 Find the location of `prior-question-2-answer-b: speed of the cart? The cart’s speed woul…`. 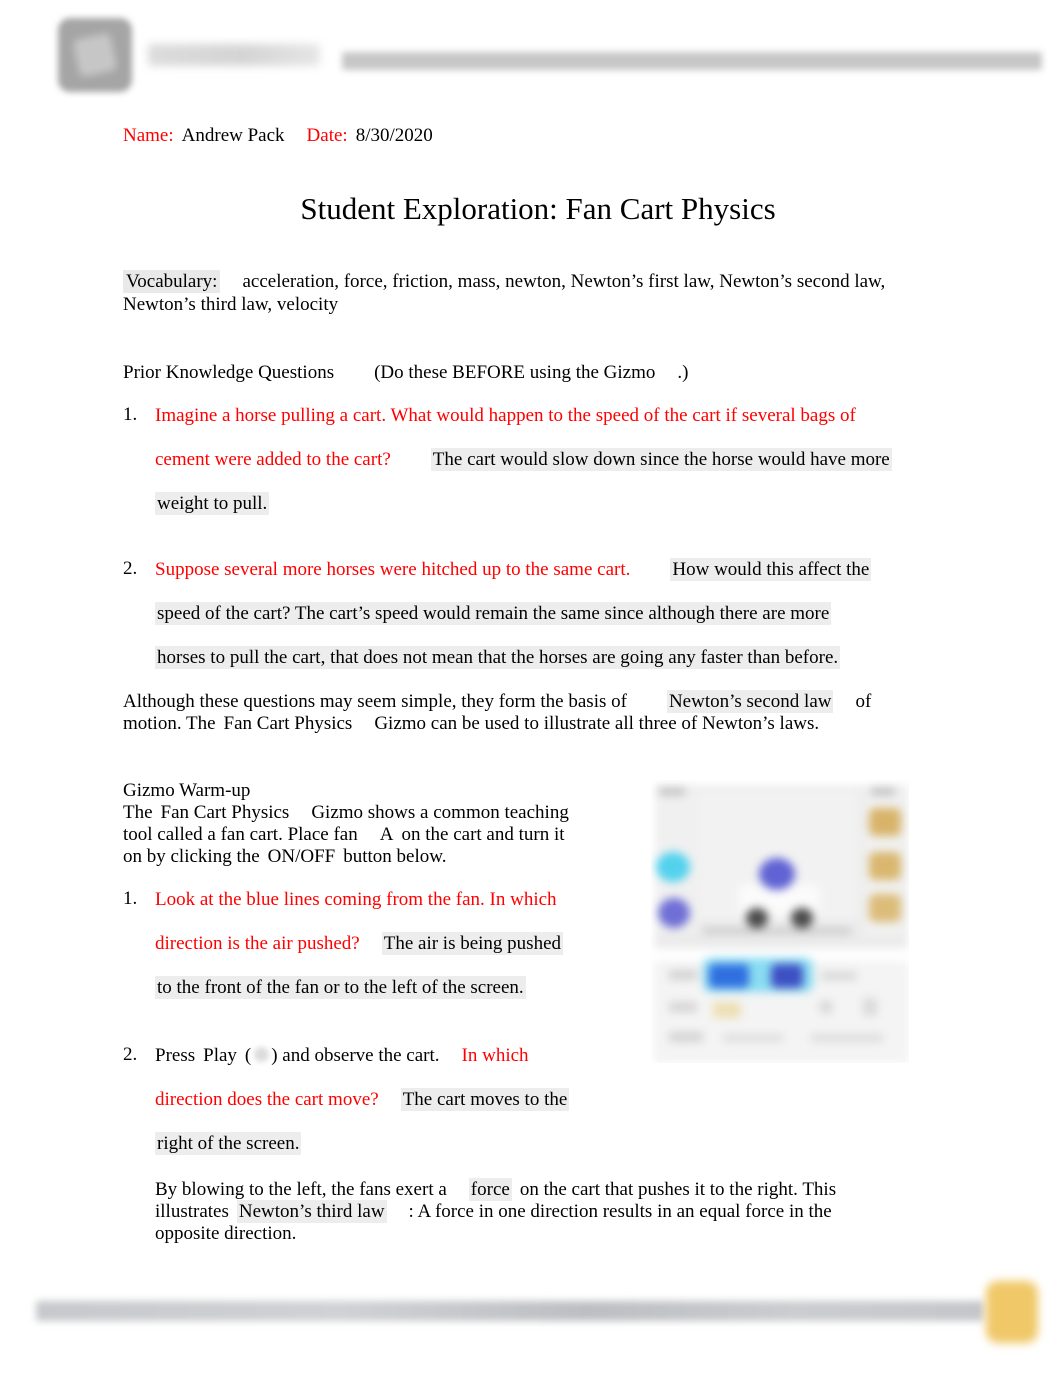

prior-question-2-answer-b: speed of the cart? The cart’s speed woul… is located at coordinates (493, 613).